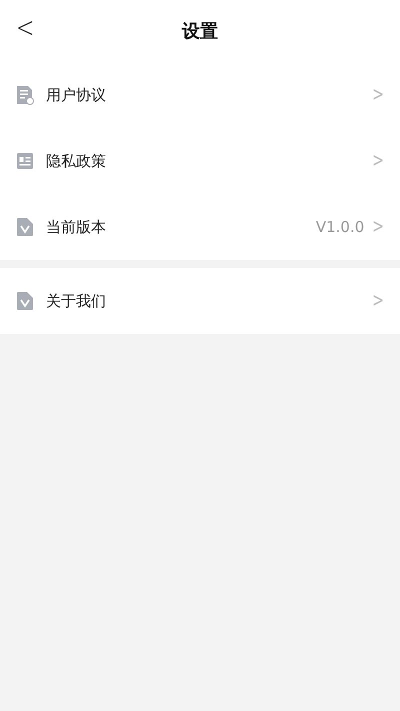  I want to click on settings-row: 隐私政策 >, so click(200, 161).